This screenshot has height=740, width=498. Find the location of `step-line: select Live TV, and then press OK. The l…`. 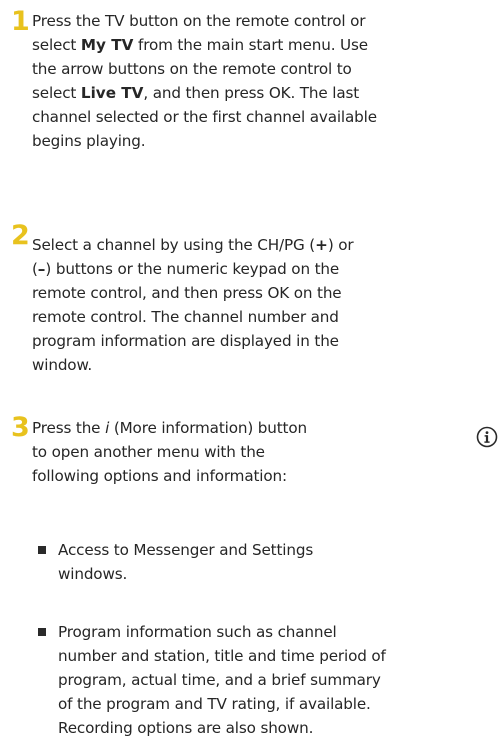

step-line: select Live TV, and then press OK. The l… is located at coordinates (204, 93).